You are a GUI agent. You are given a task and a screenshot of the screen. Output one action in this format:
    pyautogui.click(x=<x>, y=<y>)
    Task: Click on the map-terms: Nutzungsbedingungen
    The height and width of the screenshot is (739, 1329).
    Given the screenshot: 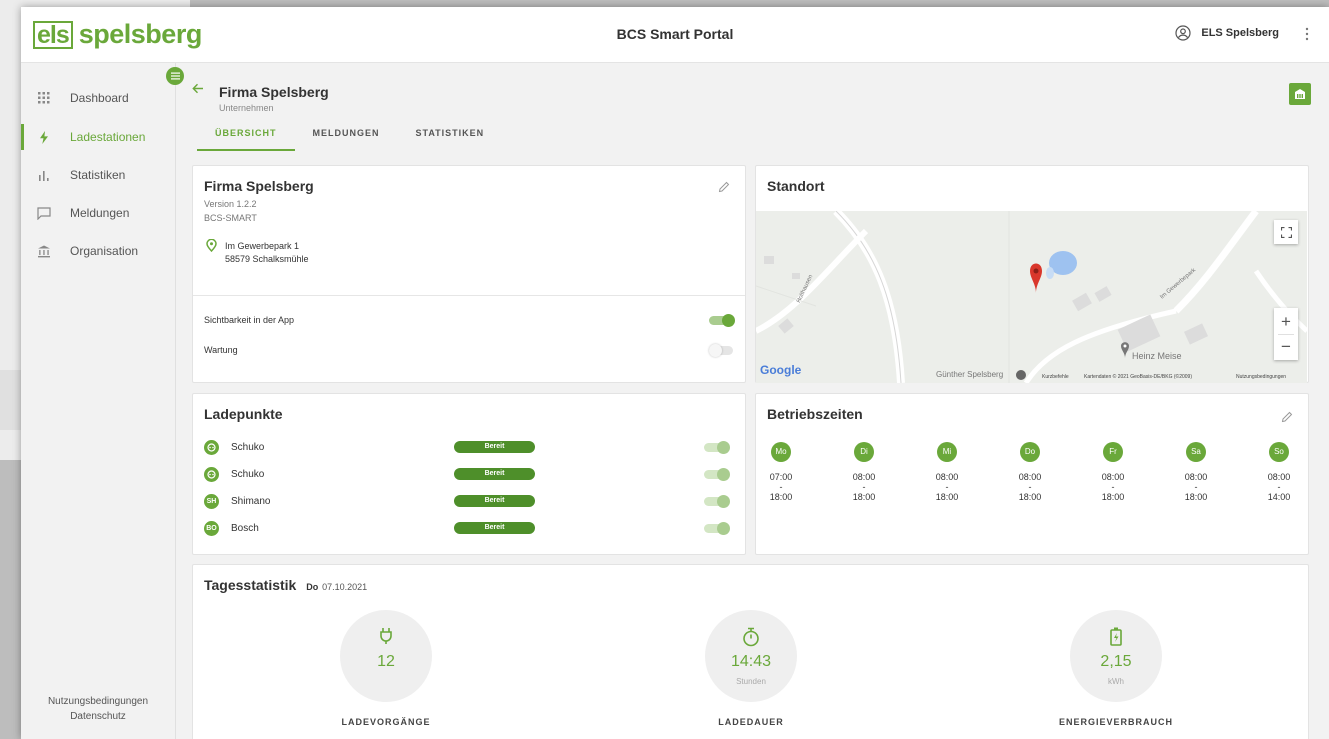 What is the action you would take?
    pyautogui.click(x=1261, y=377)
    